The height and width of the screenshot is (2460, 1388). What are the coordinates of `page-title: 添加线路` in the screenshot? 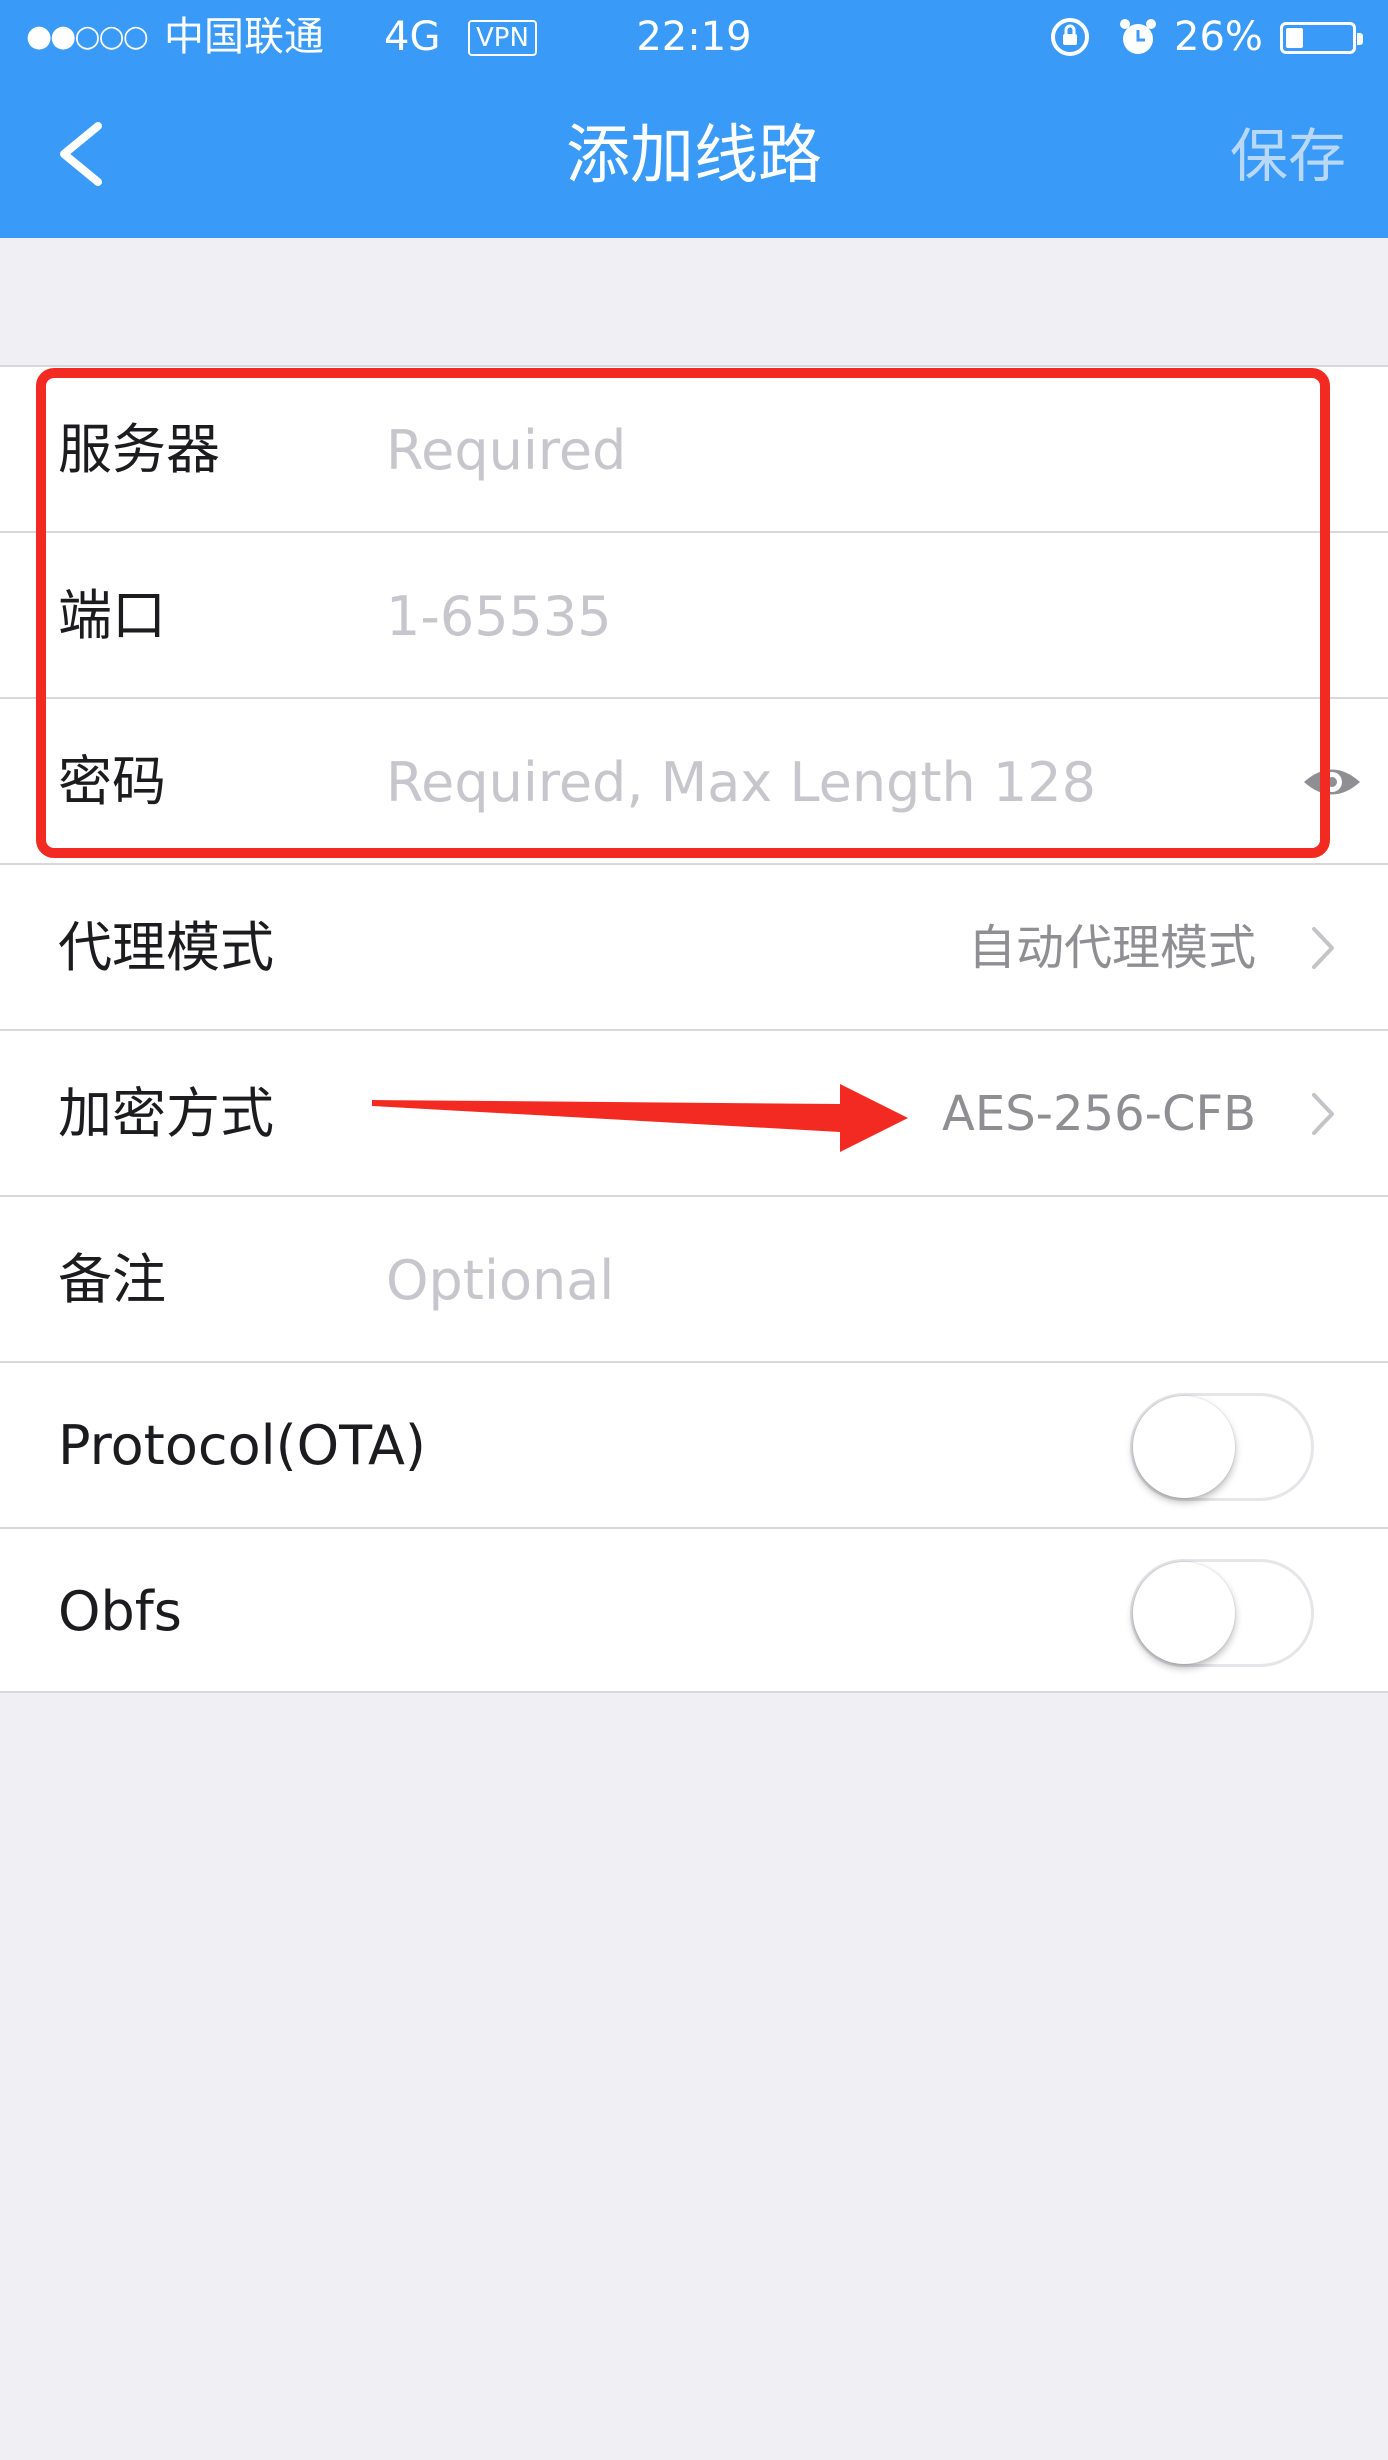 It's located at (694, 156).